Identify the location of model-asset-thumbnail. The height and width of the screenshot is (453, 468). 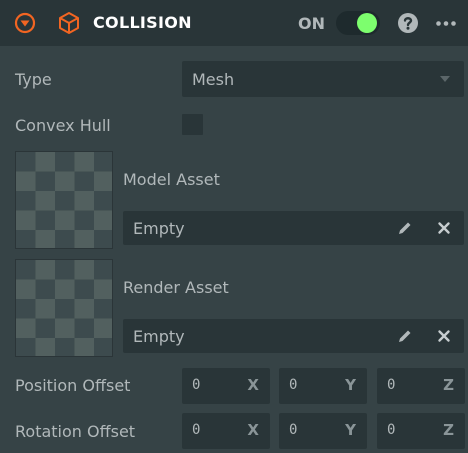
(64, 200).